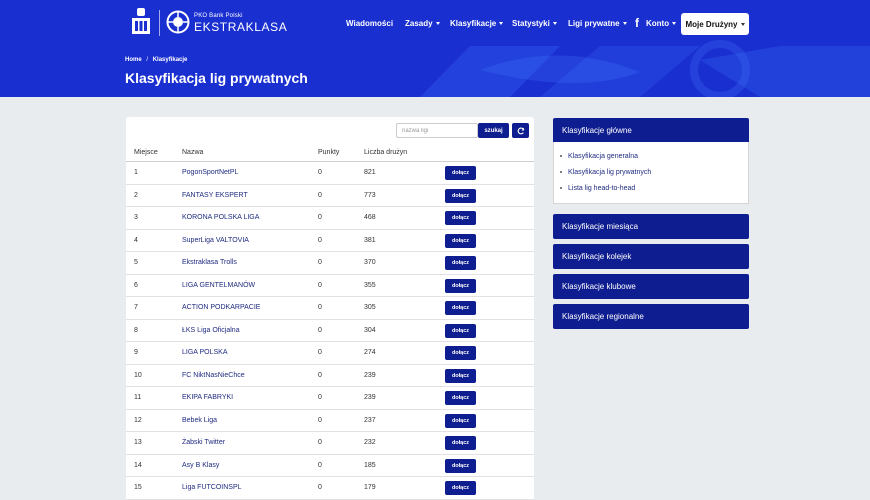 The height and width of the screenshot is (500, 870). I want to click on sidebar-section-rounds: Klasyfikacje kolejek, so click(651, 256).